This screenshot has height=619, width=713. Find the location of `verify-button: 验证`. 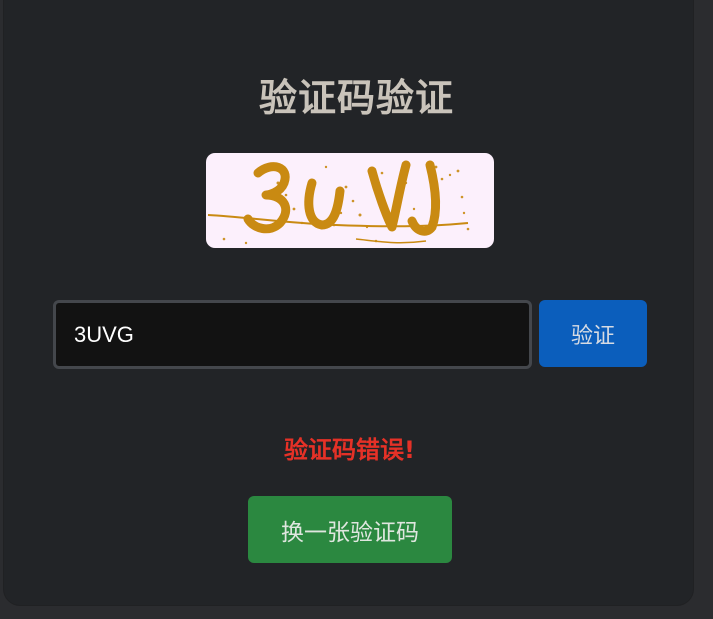

verify-button: 验证 is located at coordinates (593, 333).